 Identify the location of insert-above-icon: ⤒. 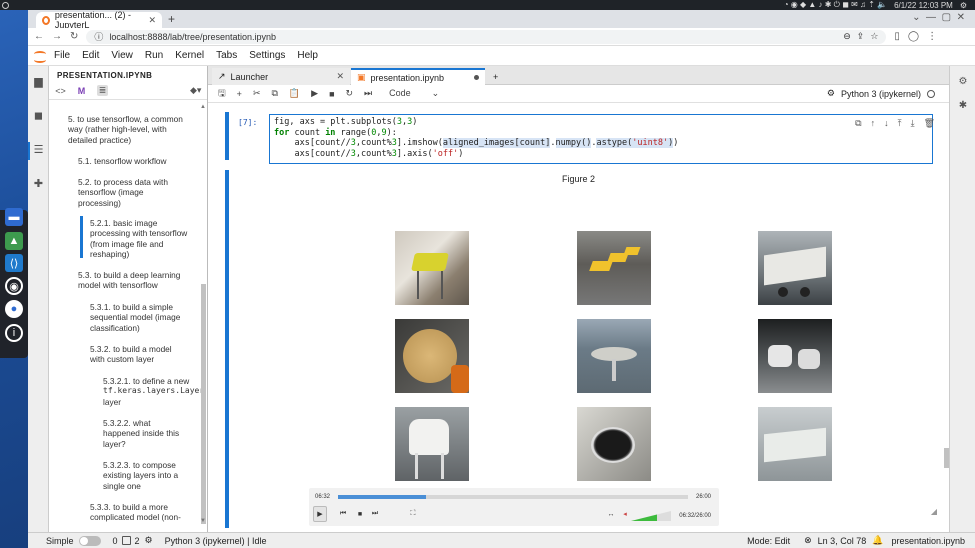
(900, 123).